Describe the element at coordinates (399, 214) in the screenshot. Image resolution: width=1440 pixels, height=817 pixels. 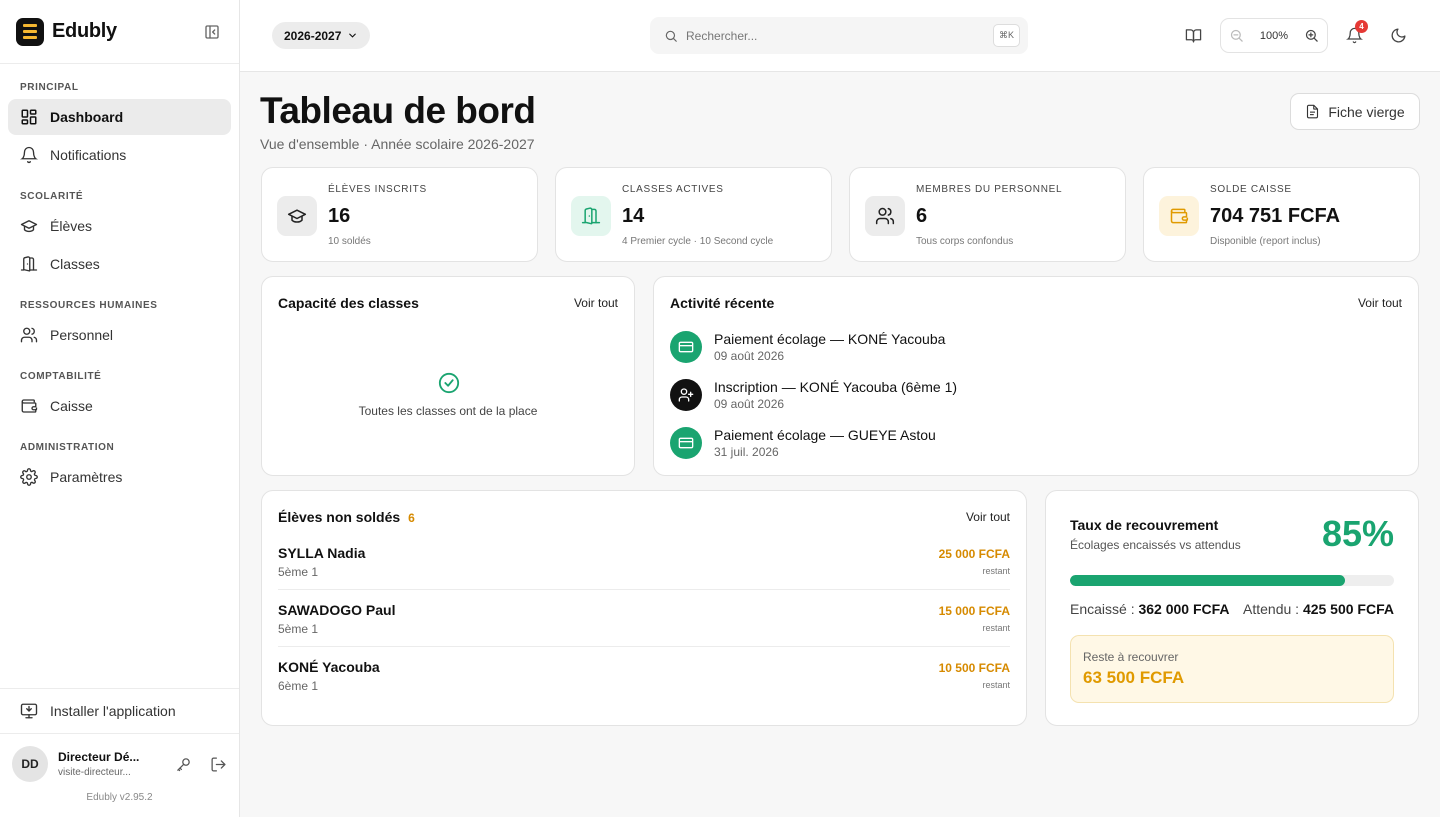
I see `stat-card-eleves: ÉLÈVES INSCRITS 16 10 soldés` at that location.